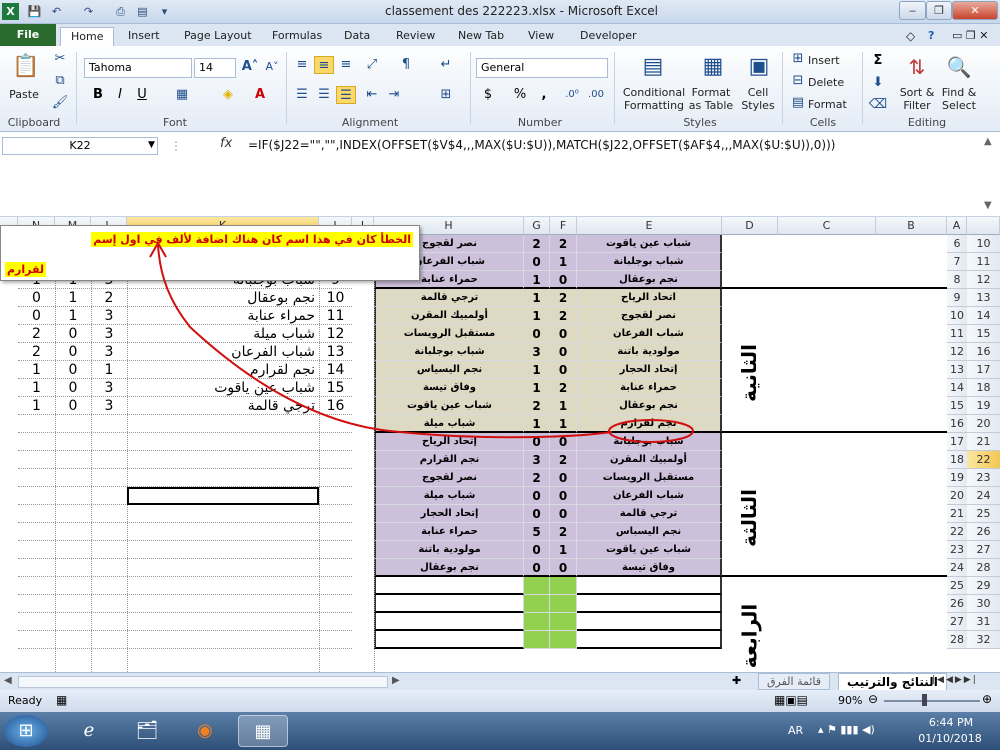 Image resolution: width=1000 pixels, height=750 pixels. I want to click on workbook-window-icon: ▭ ❐ ✕, so click(970, 36).